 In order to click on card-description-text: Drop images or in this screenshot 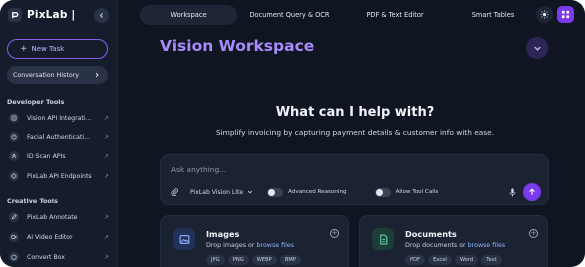, I will do `click(231, 245)`.